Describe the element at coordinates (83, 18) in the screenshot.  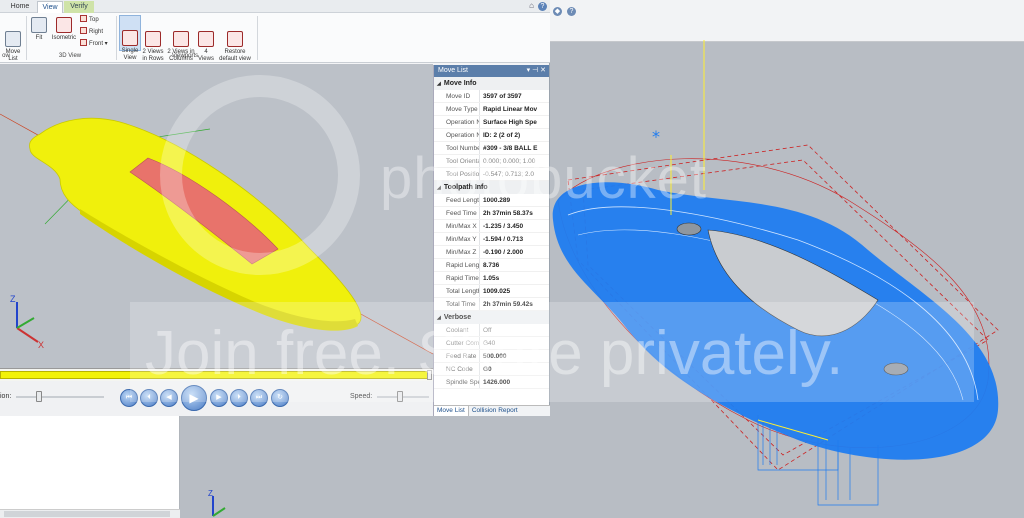
I see `top-view-icon` at that location.